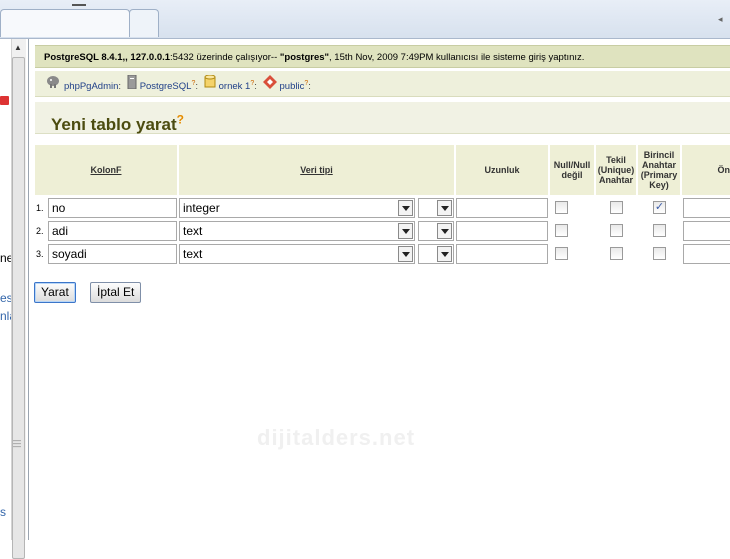 This screenshot has width=730, height=559. I want to click on data-type-select: integer, so click(297, 208).